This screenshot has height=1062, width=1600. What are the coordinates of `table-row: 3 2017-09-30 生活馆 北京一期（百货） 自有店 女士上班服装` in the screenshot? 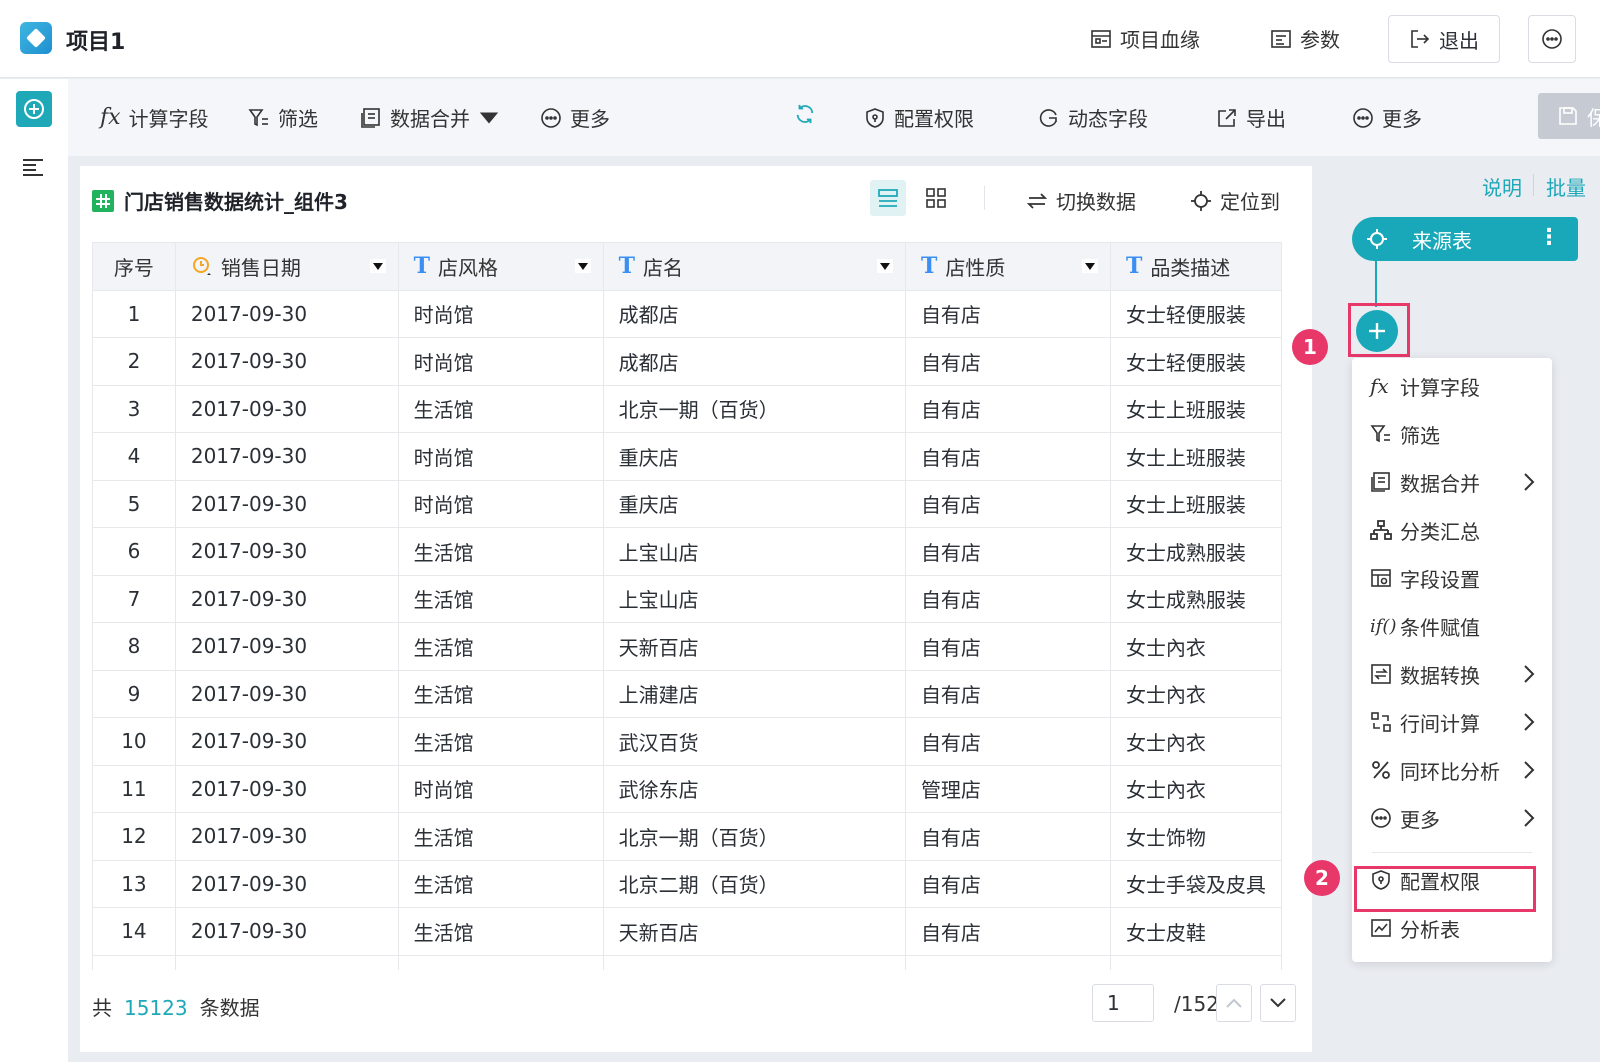 It's located at (687, 408).